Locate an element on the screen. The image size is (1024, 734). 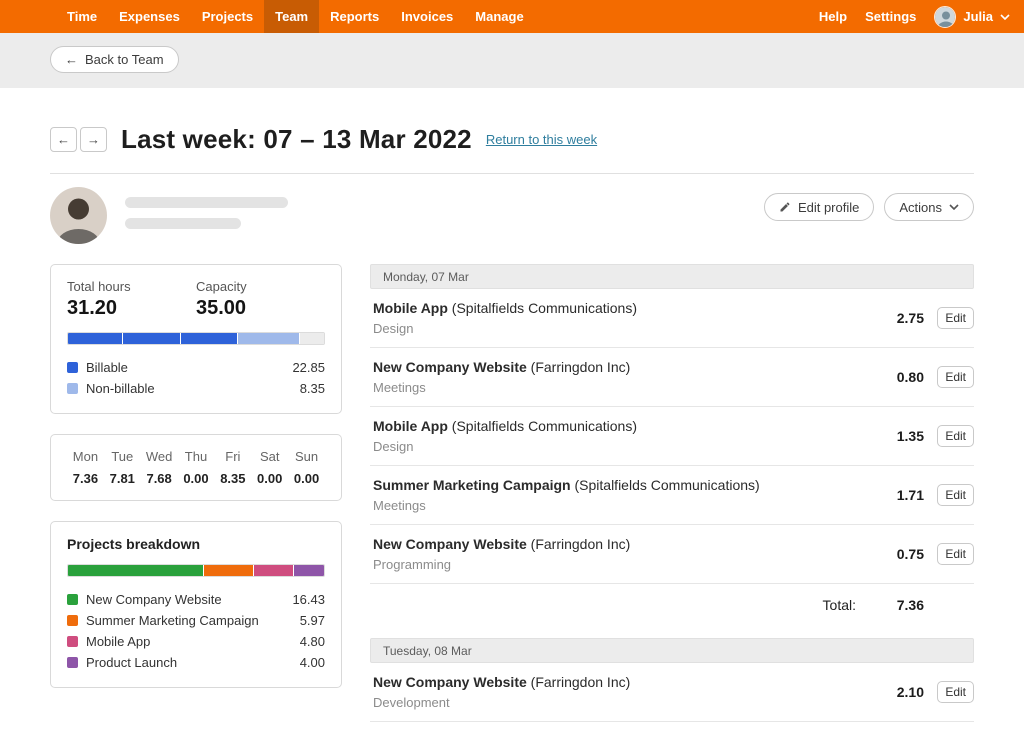
legend-item: Non-billable 8.35 is located at coordinates (196, 388).